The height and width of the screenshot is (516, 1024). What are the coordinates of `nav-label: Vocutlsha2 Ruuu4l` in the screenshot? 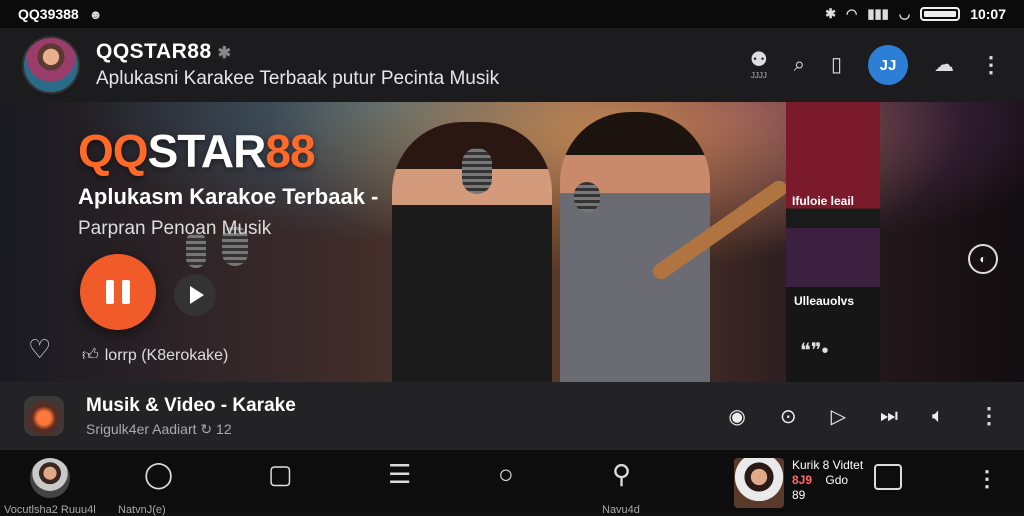 It's located at (50, 510).